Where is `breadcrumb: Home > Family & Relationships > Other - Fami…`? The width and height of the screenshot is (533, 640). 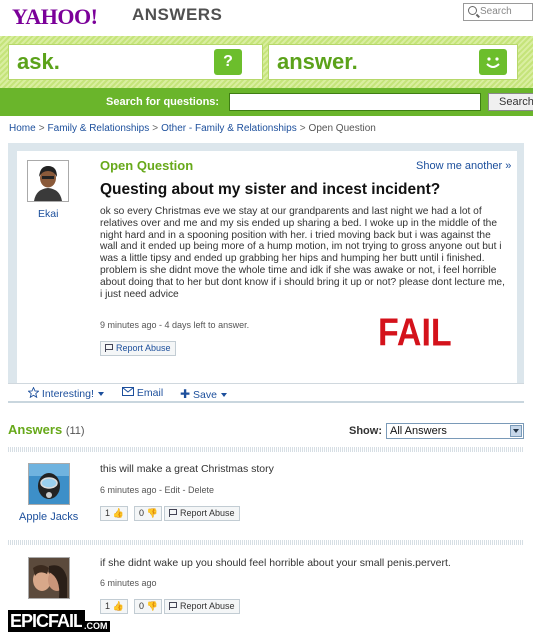 breadcrumb: Home > Family & Relationships > Other - Fami… is located at coordinates (192, 128).